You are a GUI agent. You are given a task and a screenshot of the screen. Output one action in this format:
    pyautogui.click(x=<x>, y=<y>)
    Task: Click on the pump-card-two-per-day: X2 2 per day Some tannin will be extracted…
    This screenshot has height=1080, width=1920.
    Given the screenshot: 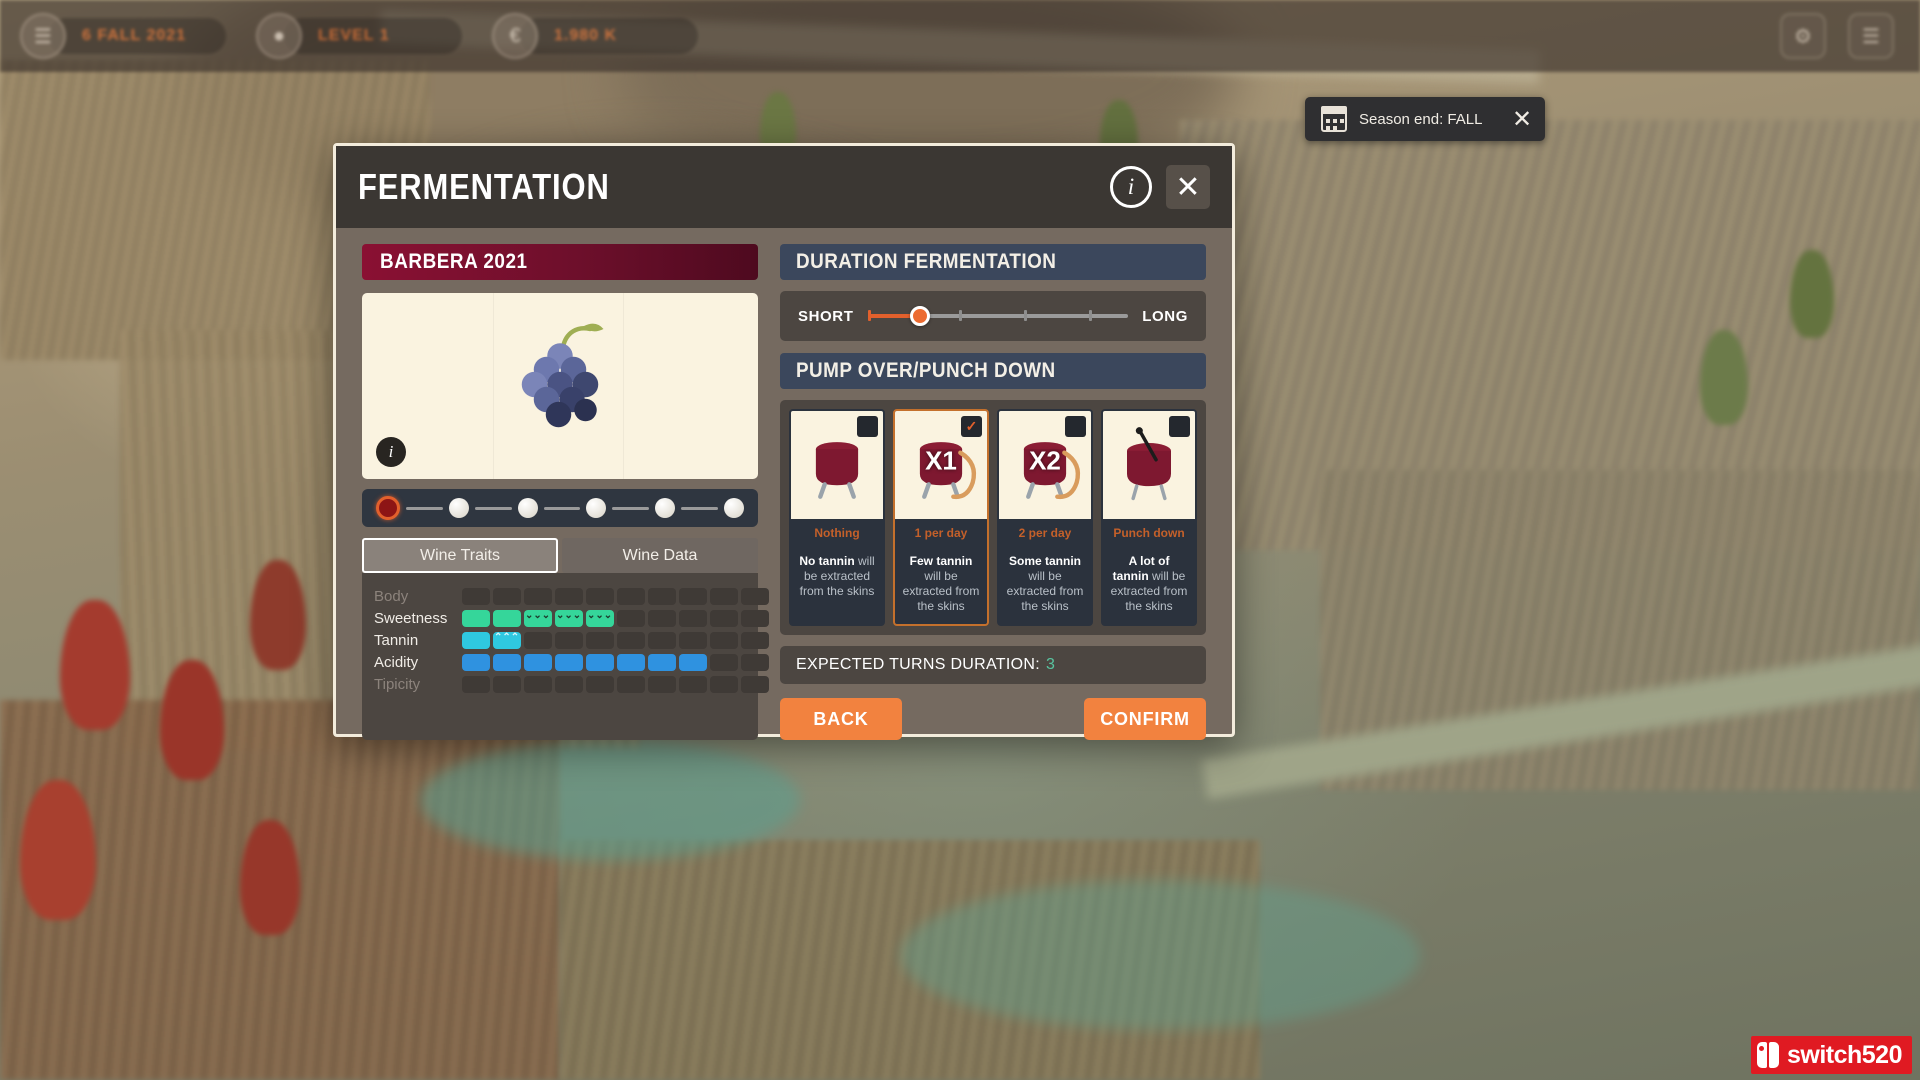 What is the action you would take?
    pyautogui.click(x=1045, y=517)
    